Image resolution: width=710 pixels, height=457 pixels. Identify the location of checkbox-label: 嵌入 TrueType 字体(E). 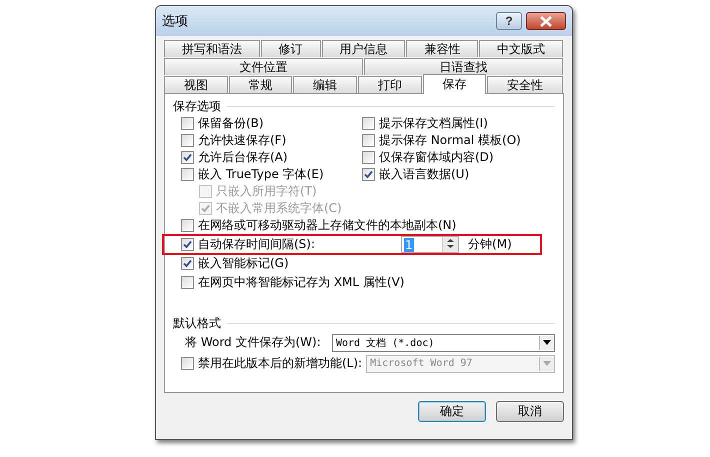
(261, 174).